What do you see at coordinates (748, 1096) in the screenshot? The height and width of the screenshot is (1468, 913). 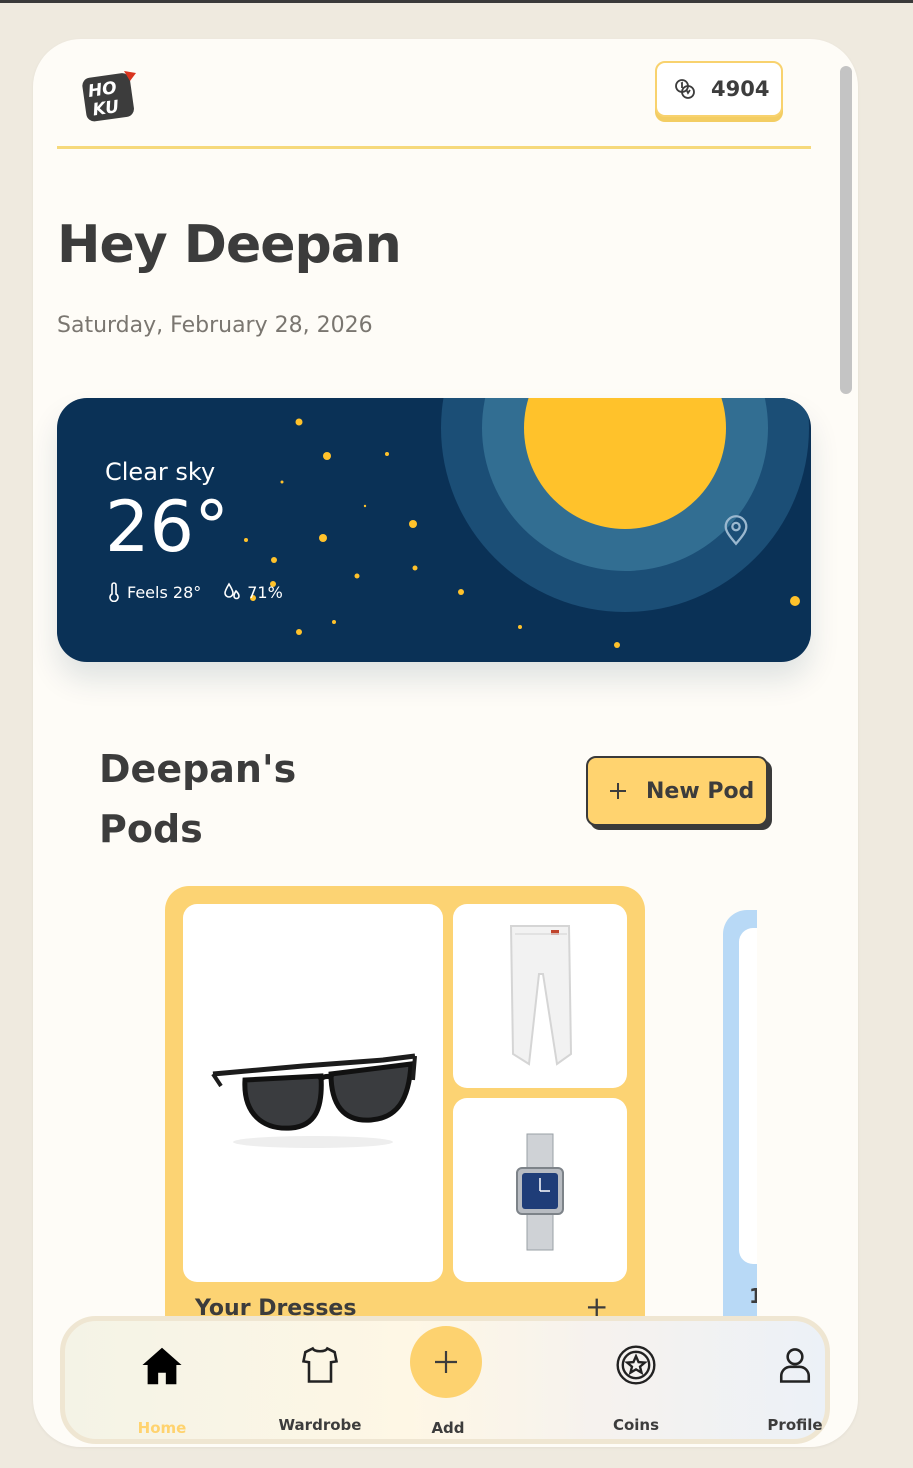 I see `pod-card-secondary-image` at bounding box center [748, 1096].